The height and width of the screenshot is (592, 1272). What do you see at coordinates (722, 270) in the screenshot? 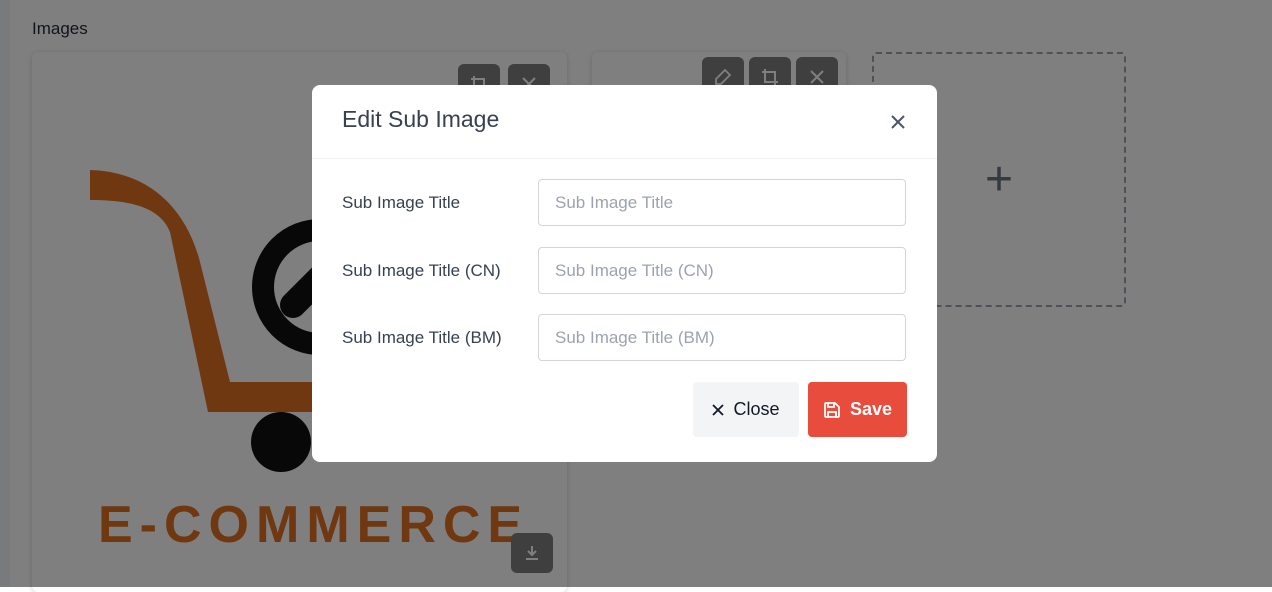
I see `sub-image-title-cn-input` at bounding box center [722, 270].